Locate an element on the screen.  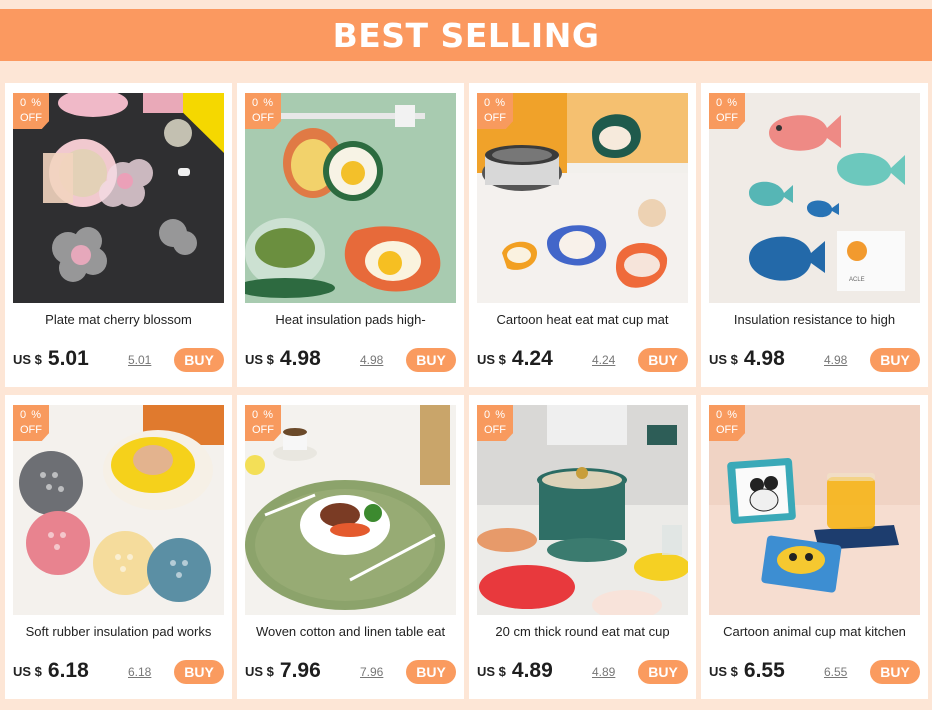
price: 6.18 is located at coordinates (68, 670).